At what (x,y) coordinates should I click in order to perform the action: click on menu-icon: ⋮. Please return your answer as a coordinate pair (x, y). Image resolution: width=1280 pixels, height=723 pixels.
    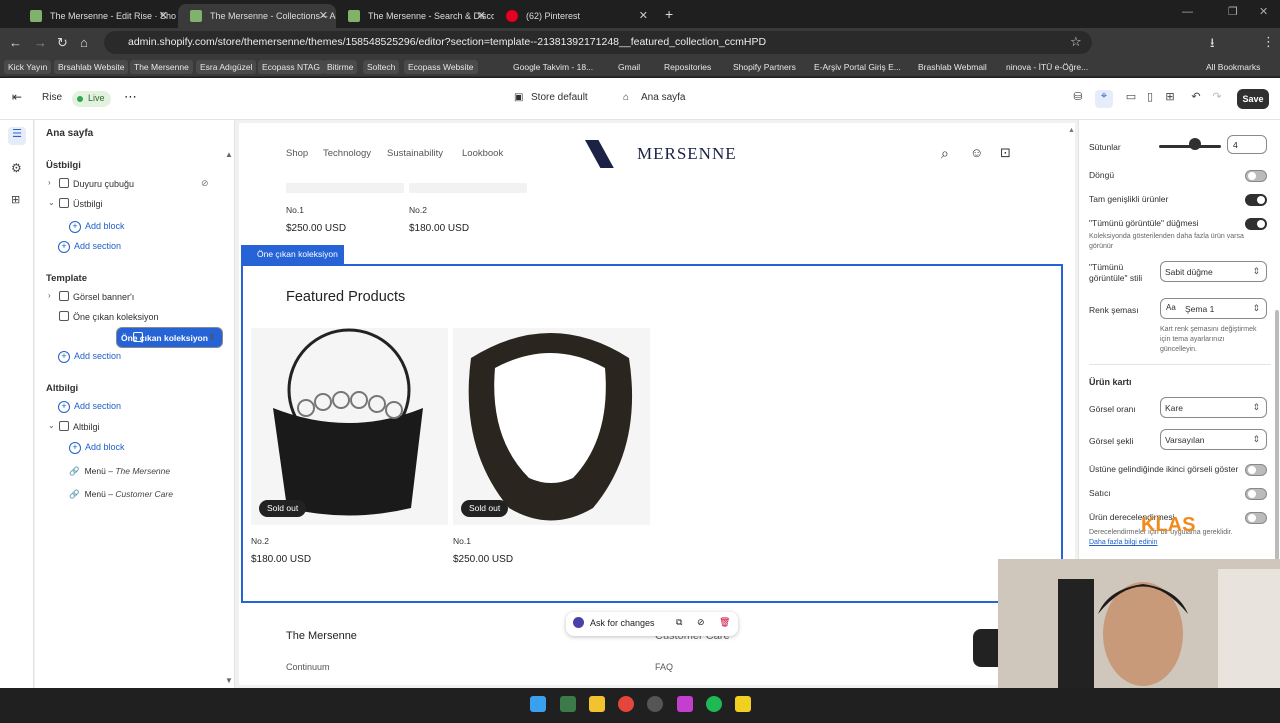
    Looking at the image, I should click on (1268, 42).